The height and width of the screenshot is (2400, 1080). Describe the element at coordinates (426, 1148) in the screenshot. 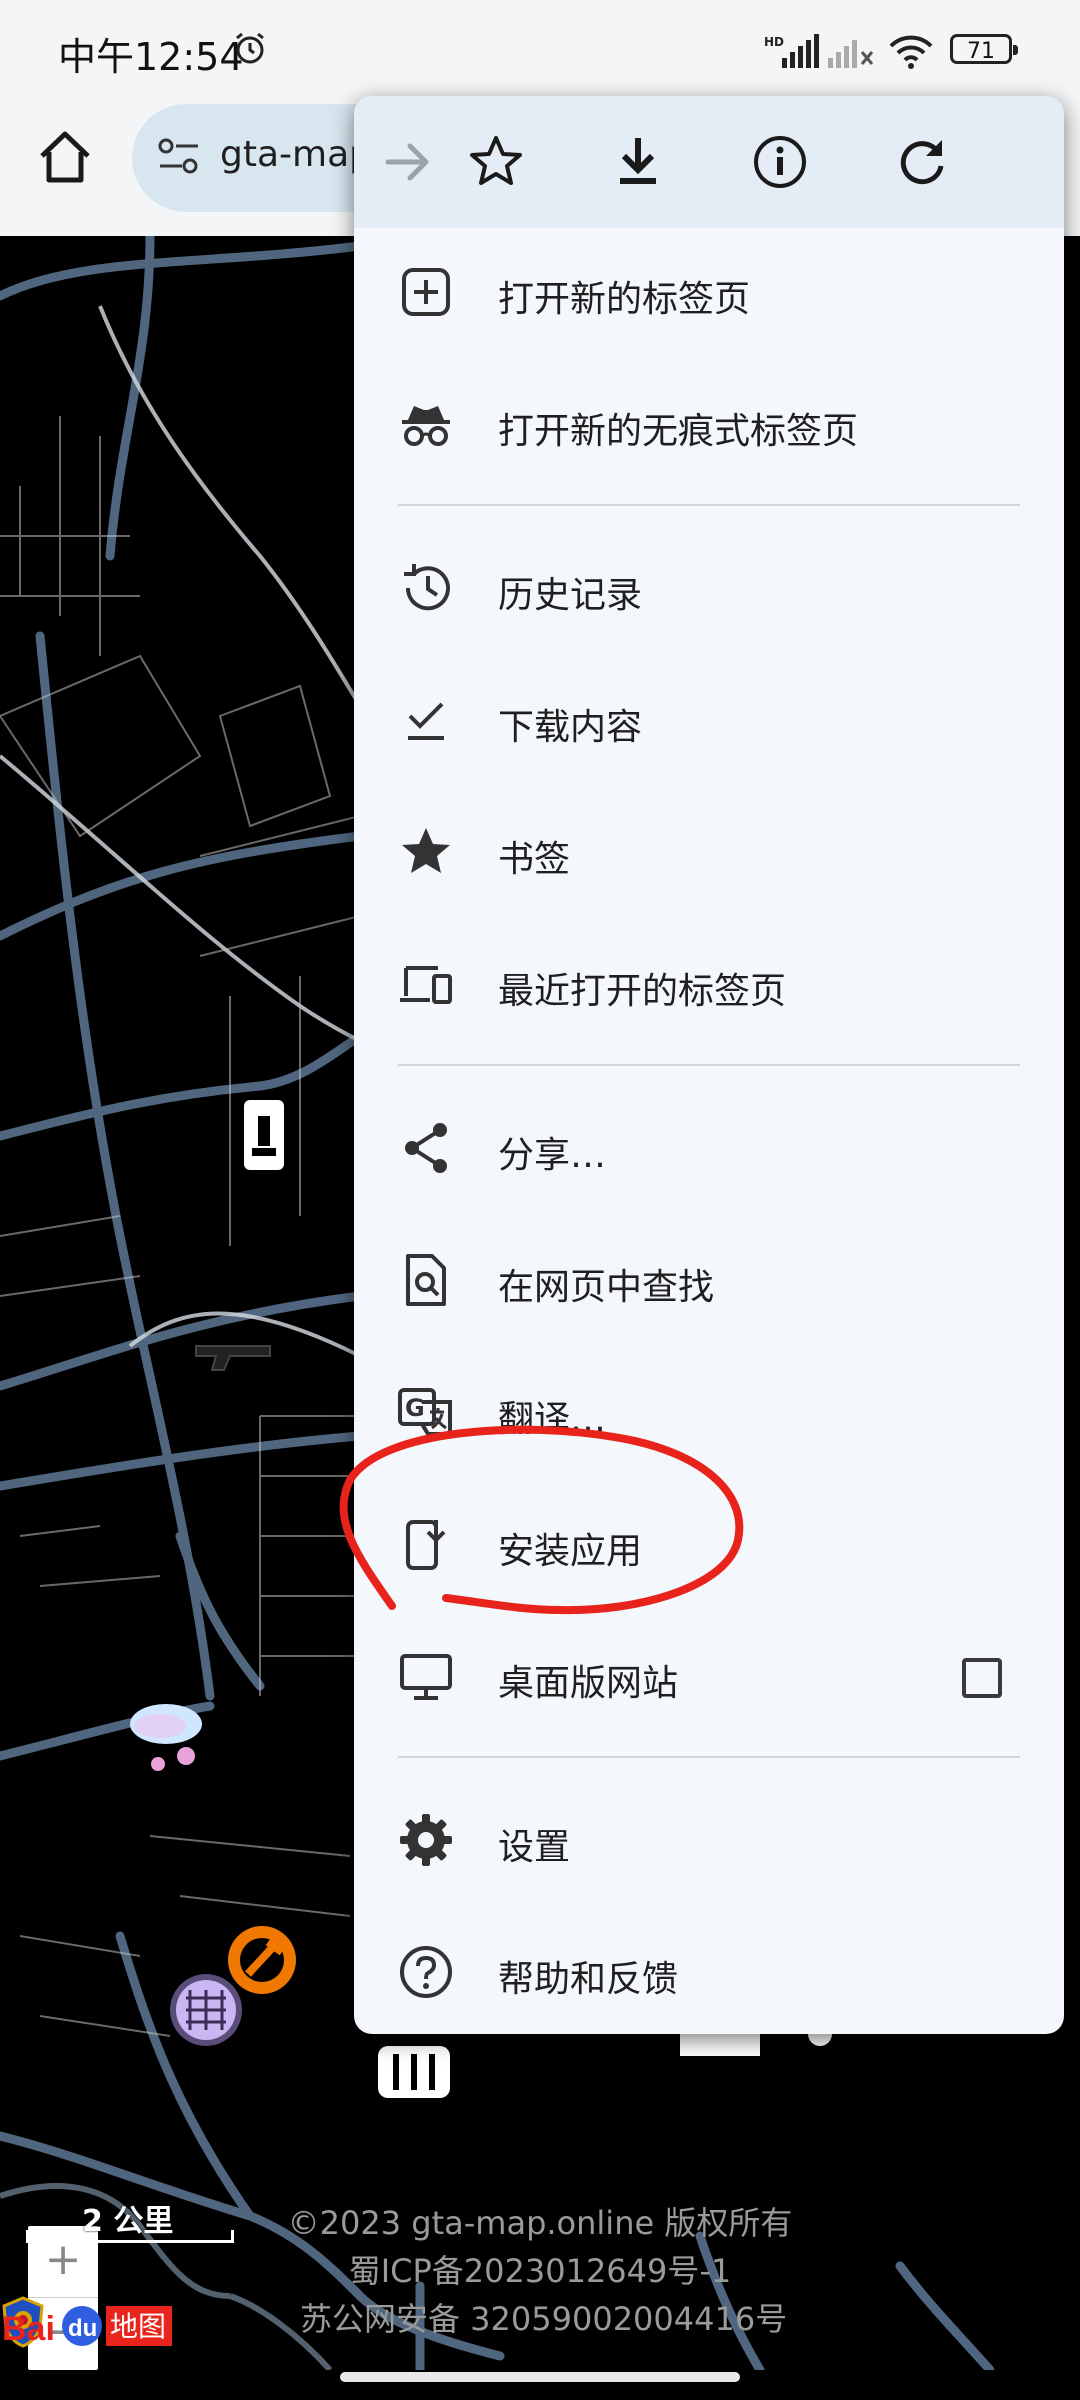

I see `share-icon` at that location.